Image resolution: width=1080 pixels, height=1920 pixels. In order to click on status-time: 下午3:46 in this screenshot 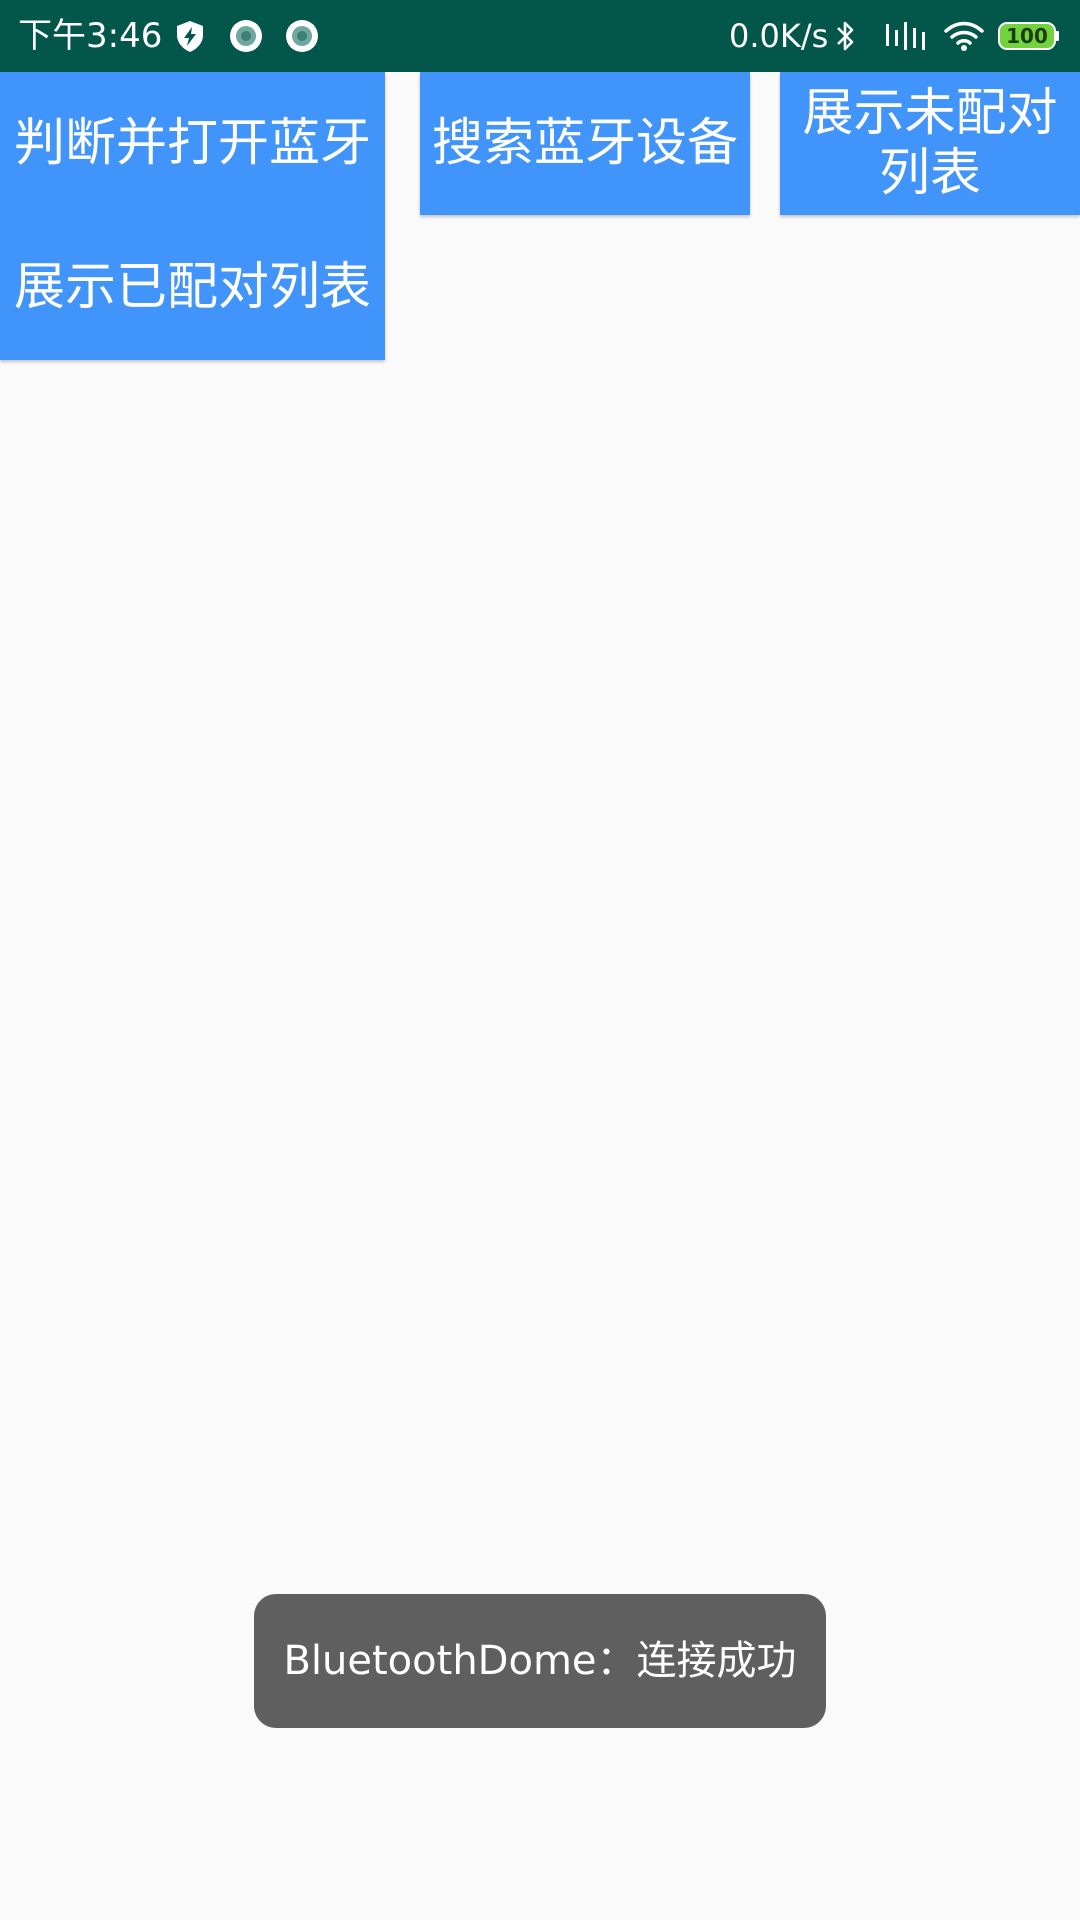, I will do `click(90, 36)`.